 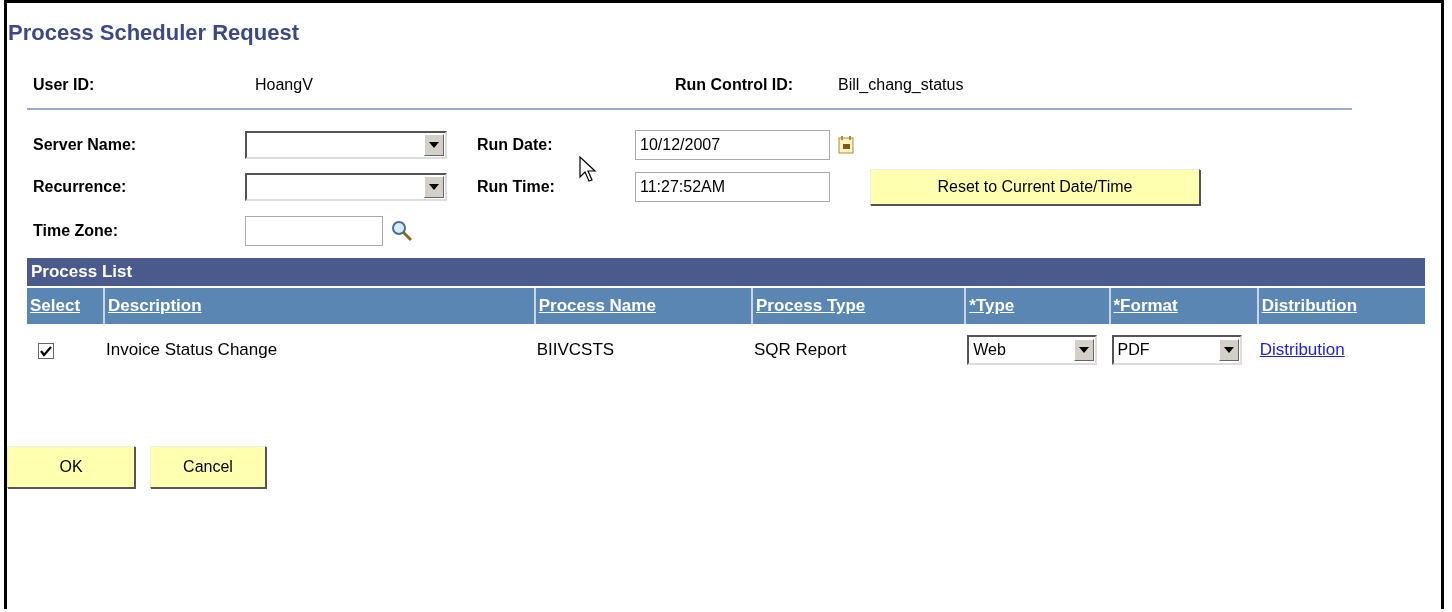 What do you see at coordinates (314, 231) in the screenshot?
I see `time-zone-field` at bounding box center [314, 231].